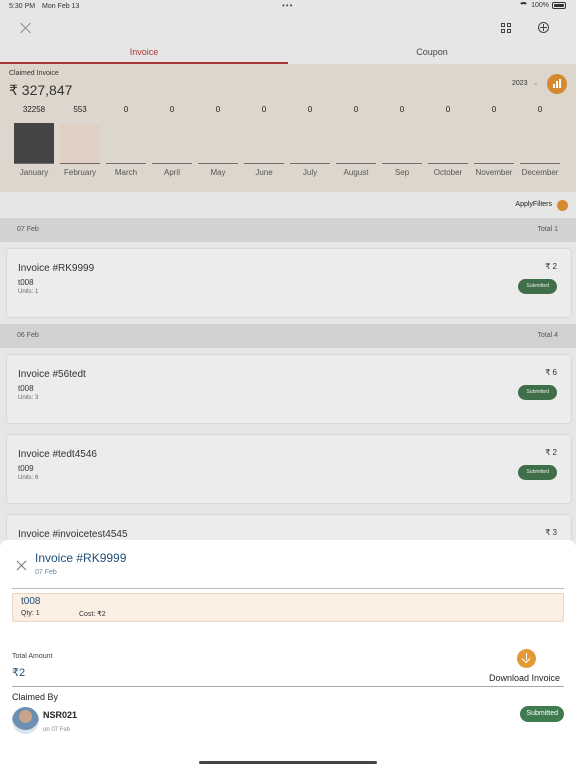 The width and height of the screenshot is (576, 768). What do you see at coordinates (35, 697) in the screenshot?
I see `claimed-by-label: Claimed By` at bounding box center [35, 697].